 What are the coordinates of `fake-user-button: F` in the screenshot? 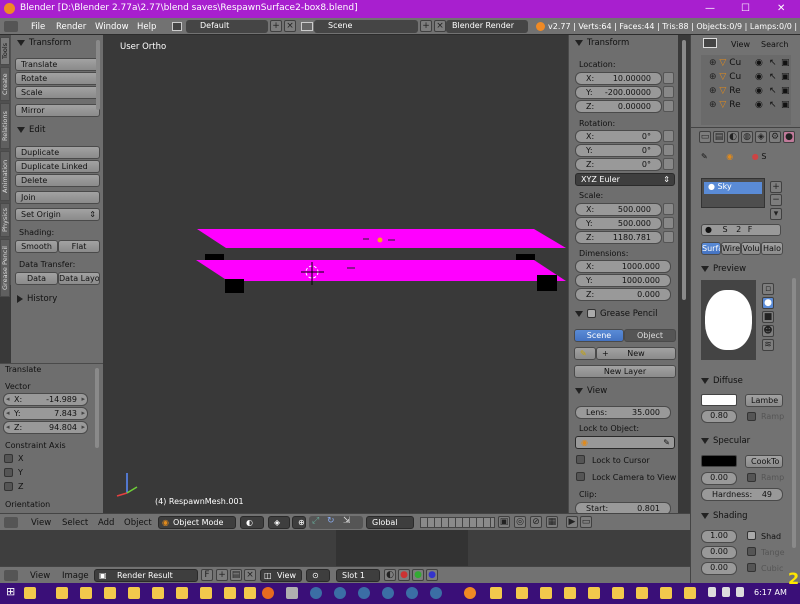 It's located at (750, 229).